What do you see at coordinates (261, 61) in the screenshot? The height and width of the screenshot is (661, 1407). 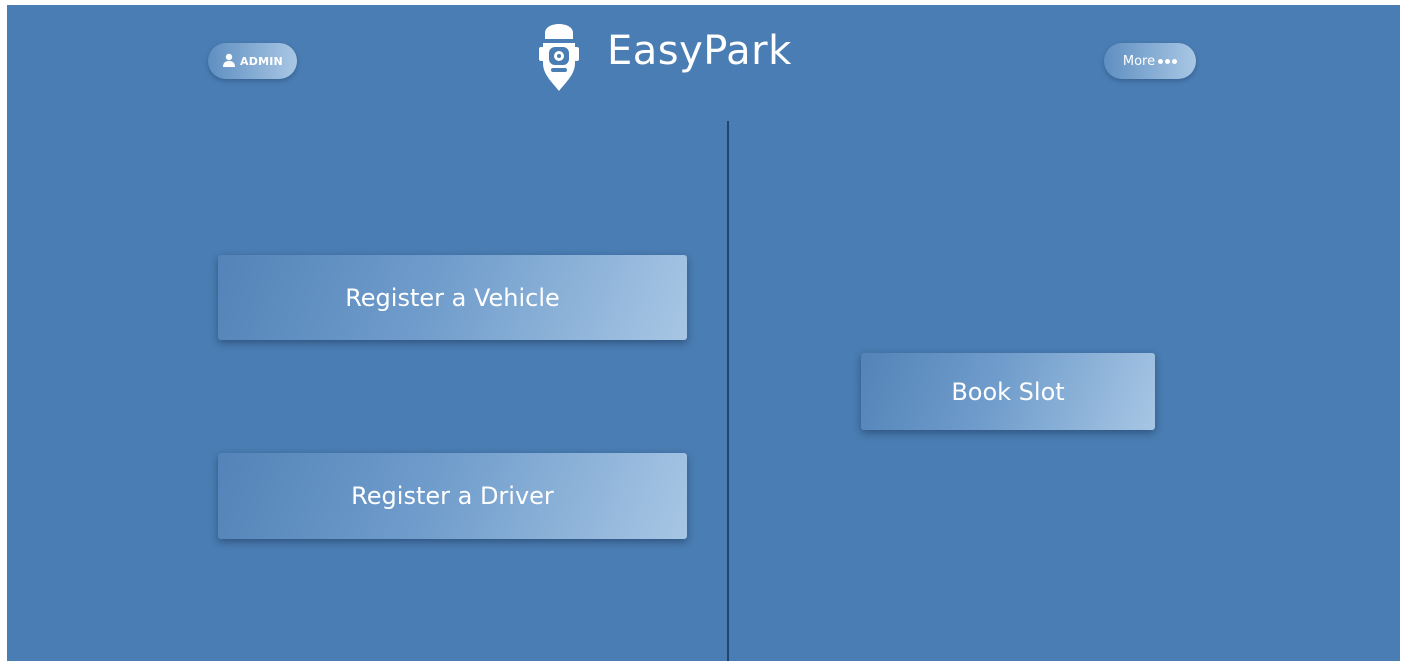 I see `admin-label: ADMIN` at bounding box center [261, 61].